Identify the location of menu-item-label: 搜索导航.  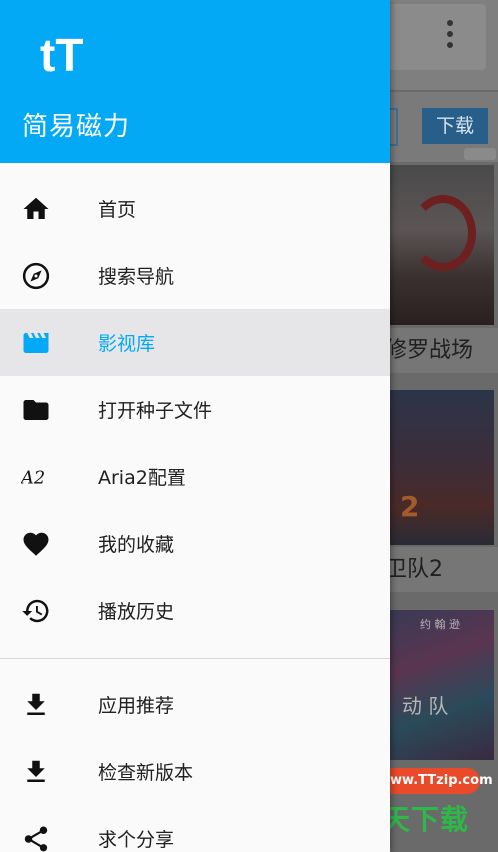
(136, 277).